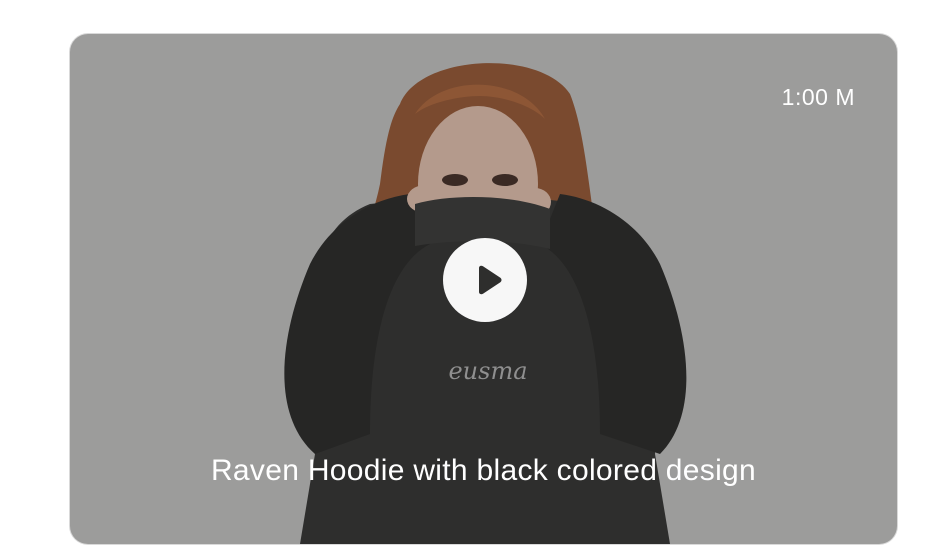 This screenshot has width=926, height=558. Describe the element at coordinates (490, 280) in the screenshot. I see `play-icon` at that location.